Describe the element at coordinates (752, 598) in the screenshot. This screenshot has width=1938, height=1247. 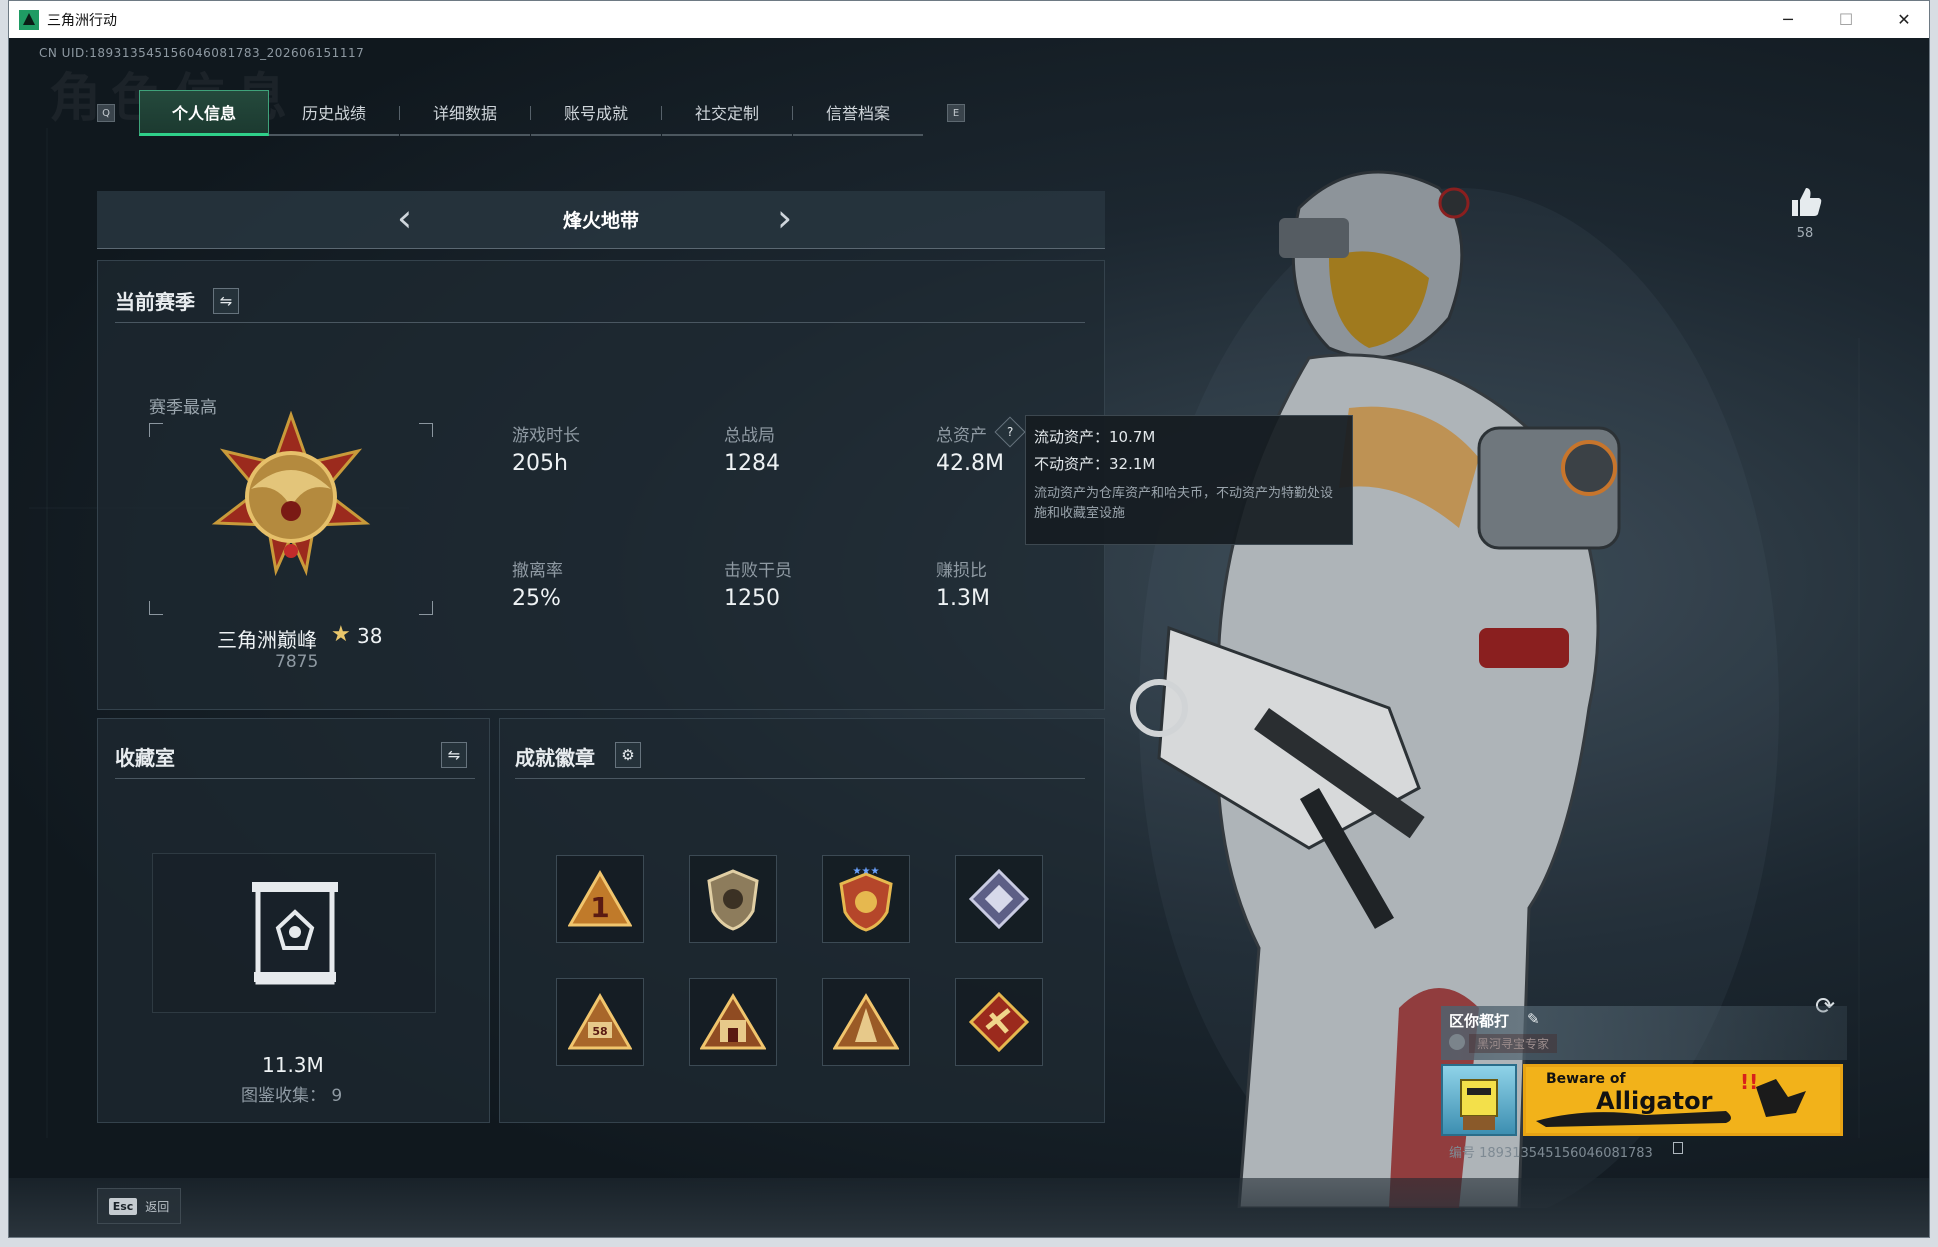
I see `stat-value-kills: 1250` at that location.